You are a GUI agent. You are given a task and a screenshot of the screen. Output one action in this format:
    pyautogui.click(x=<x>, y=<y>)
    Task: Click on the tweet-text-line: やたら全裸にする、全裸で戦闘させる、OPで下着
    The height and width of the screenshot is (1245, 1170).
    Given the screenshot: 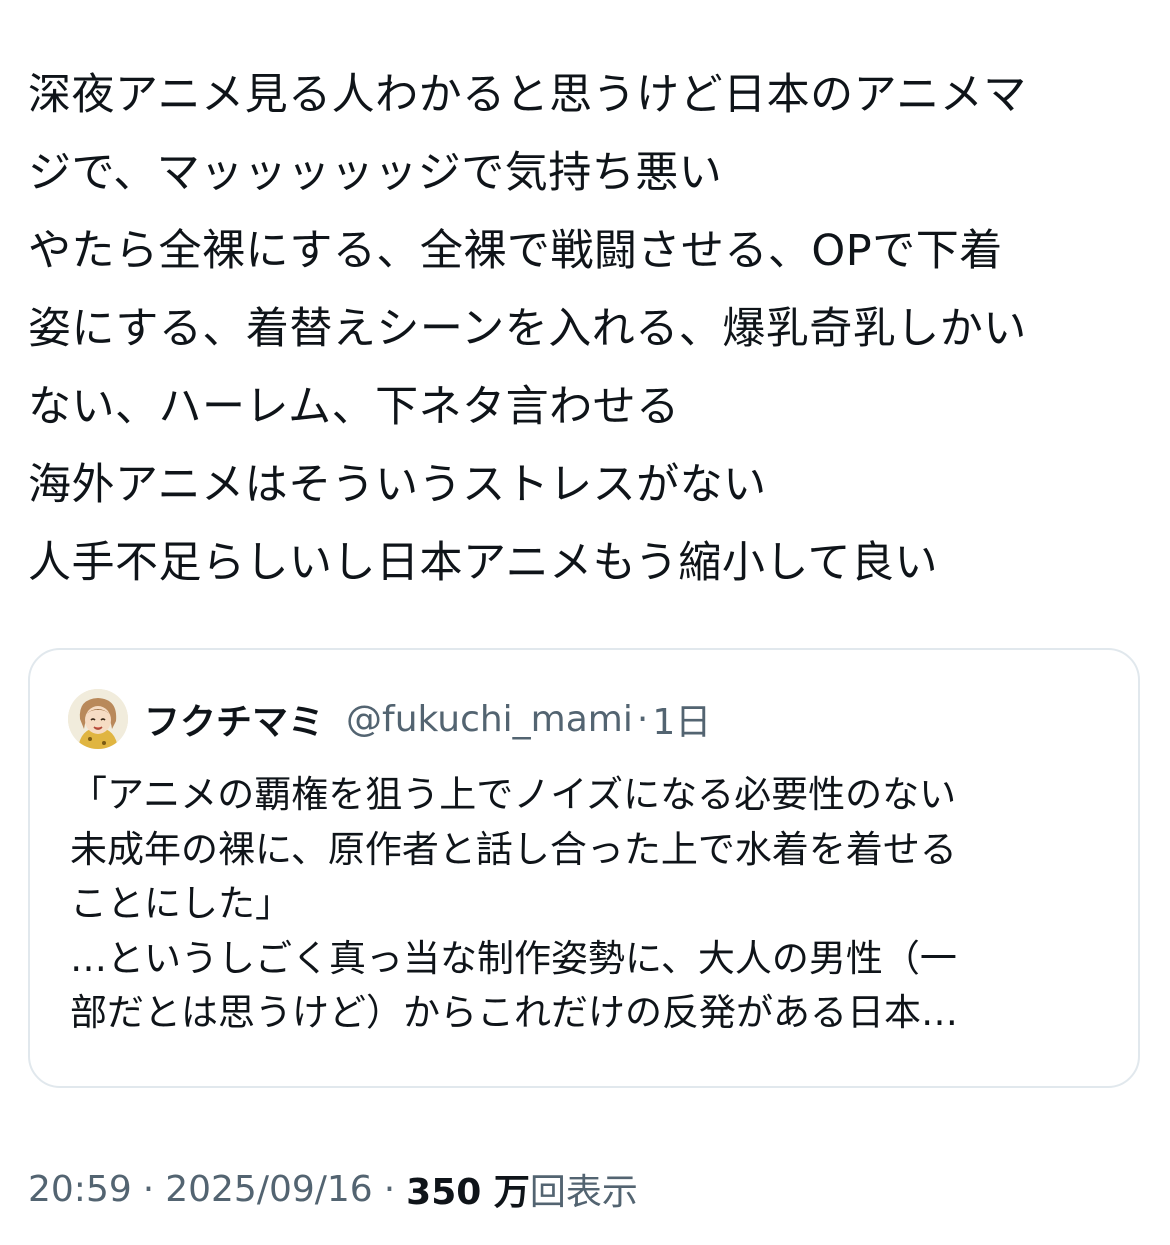 What is the action you would take?
    pyautogui.click(x=515, y=251)
    